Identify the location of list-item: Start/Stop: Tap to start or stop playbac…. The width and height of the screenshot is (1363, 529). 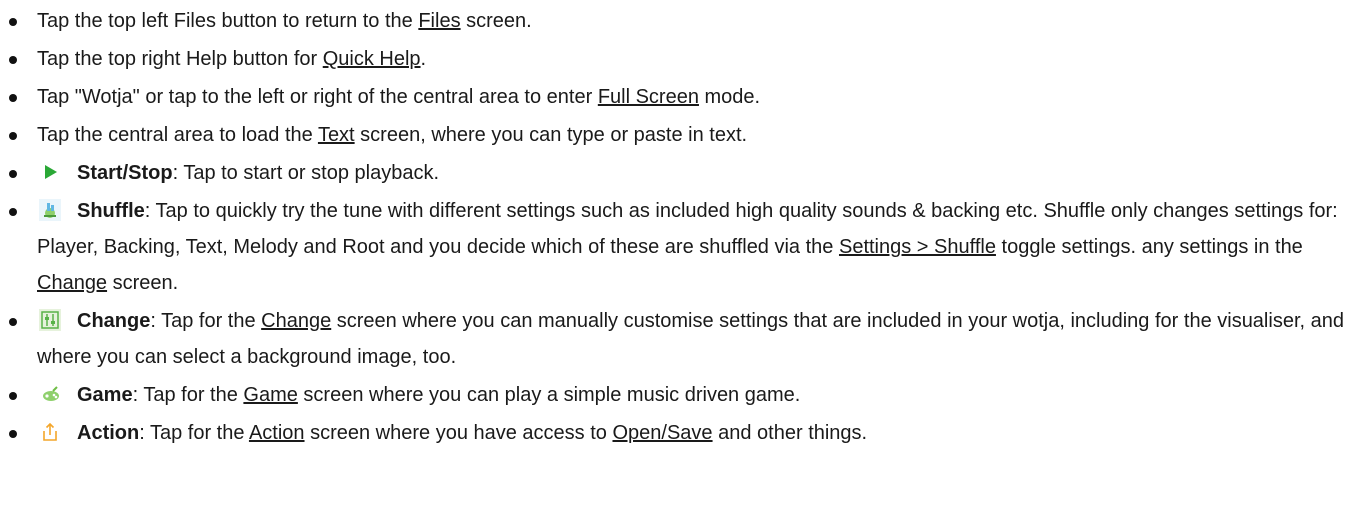
(681, 173).